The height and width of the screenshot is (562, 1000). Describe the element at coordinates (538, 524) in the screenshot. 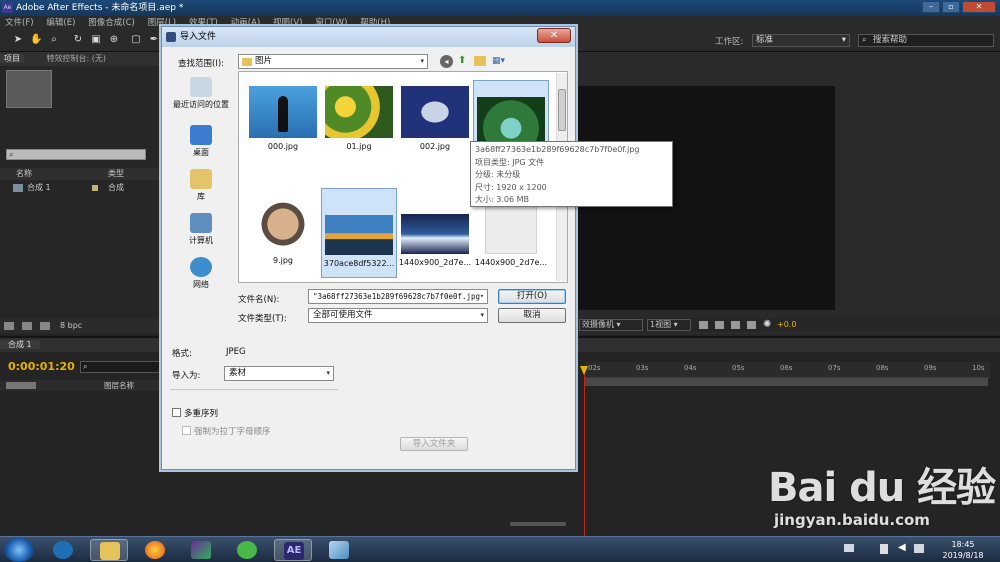

I see `zoom-slider` at that location.